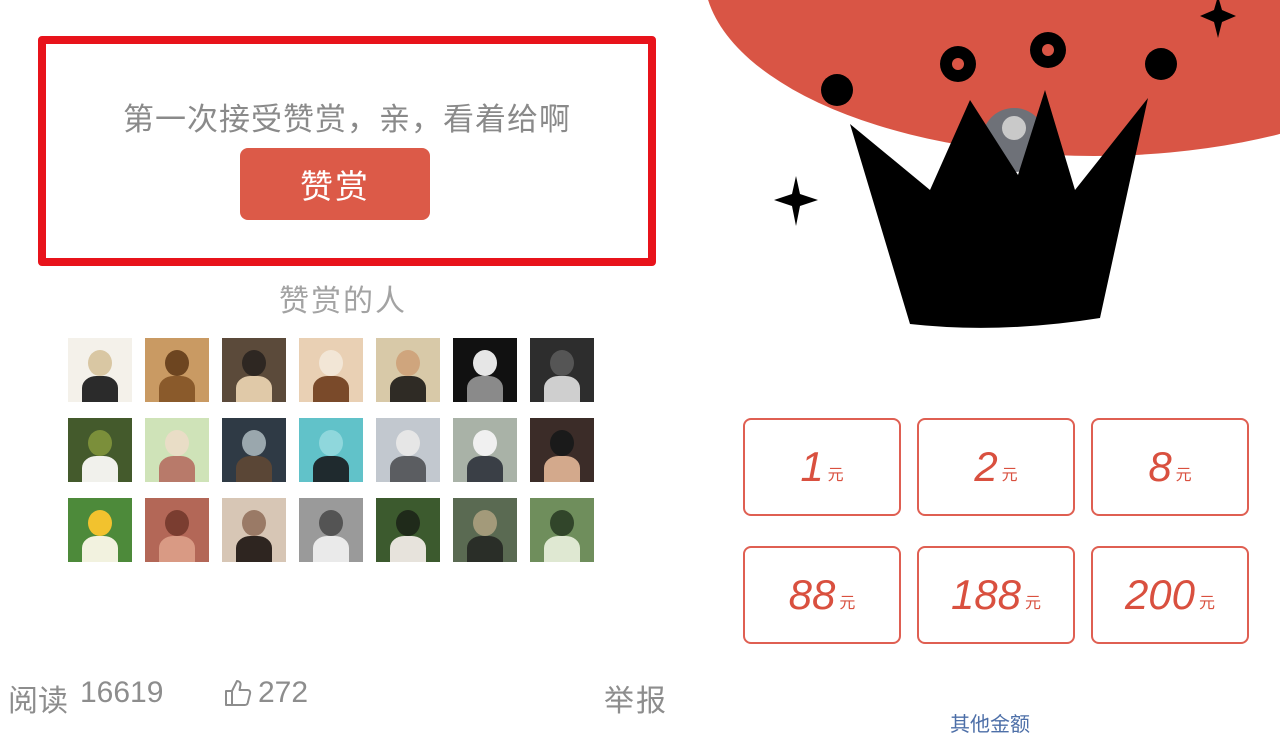 The width and height of the screenshot is (1280, 750). I want to click on reward-prompt: 第一次接受赞赏，亲，看着给啊, so click(347, 120).